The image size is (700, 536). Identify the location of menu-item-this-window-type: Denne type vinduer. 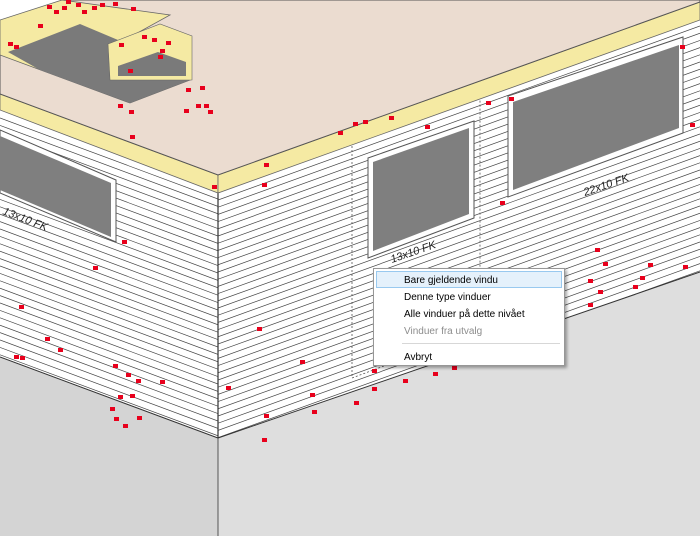
(469, 296).